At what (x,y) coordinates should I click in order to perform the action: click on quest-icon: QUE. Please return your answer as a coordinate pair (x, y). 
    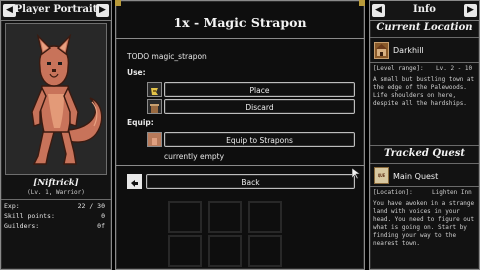
    Looking at the image, I should click on (381, 175).